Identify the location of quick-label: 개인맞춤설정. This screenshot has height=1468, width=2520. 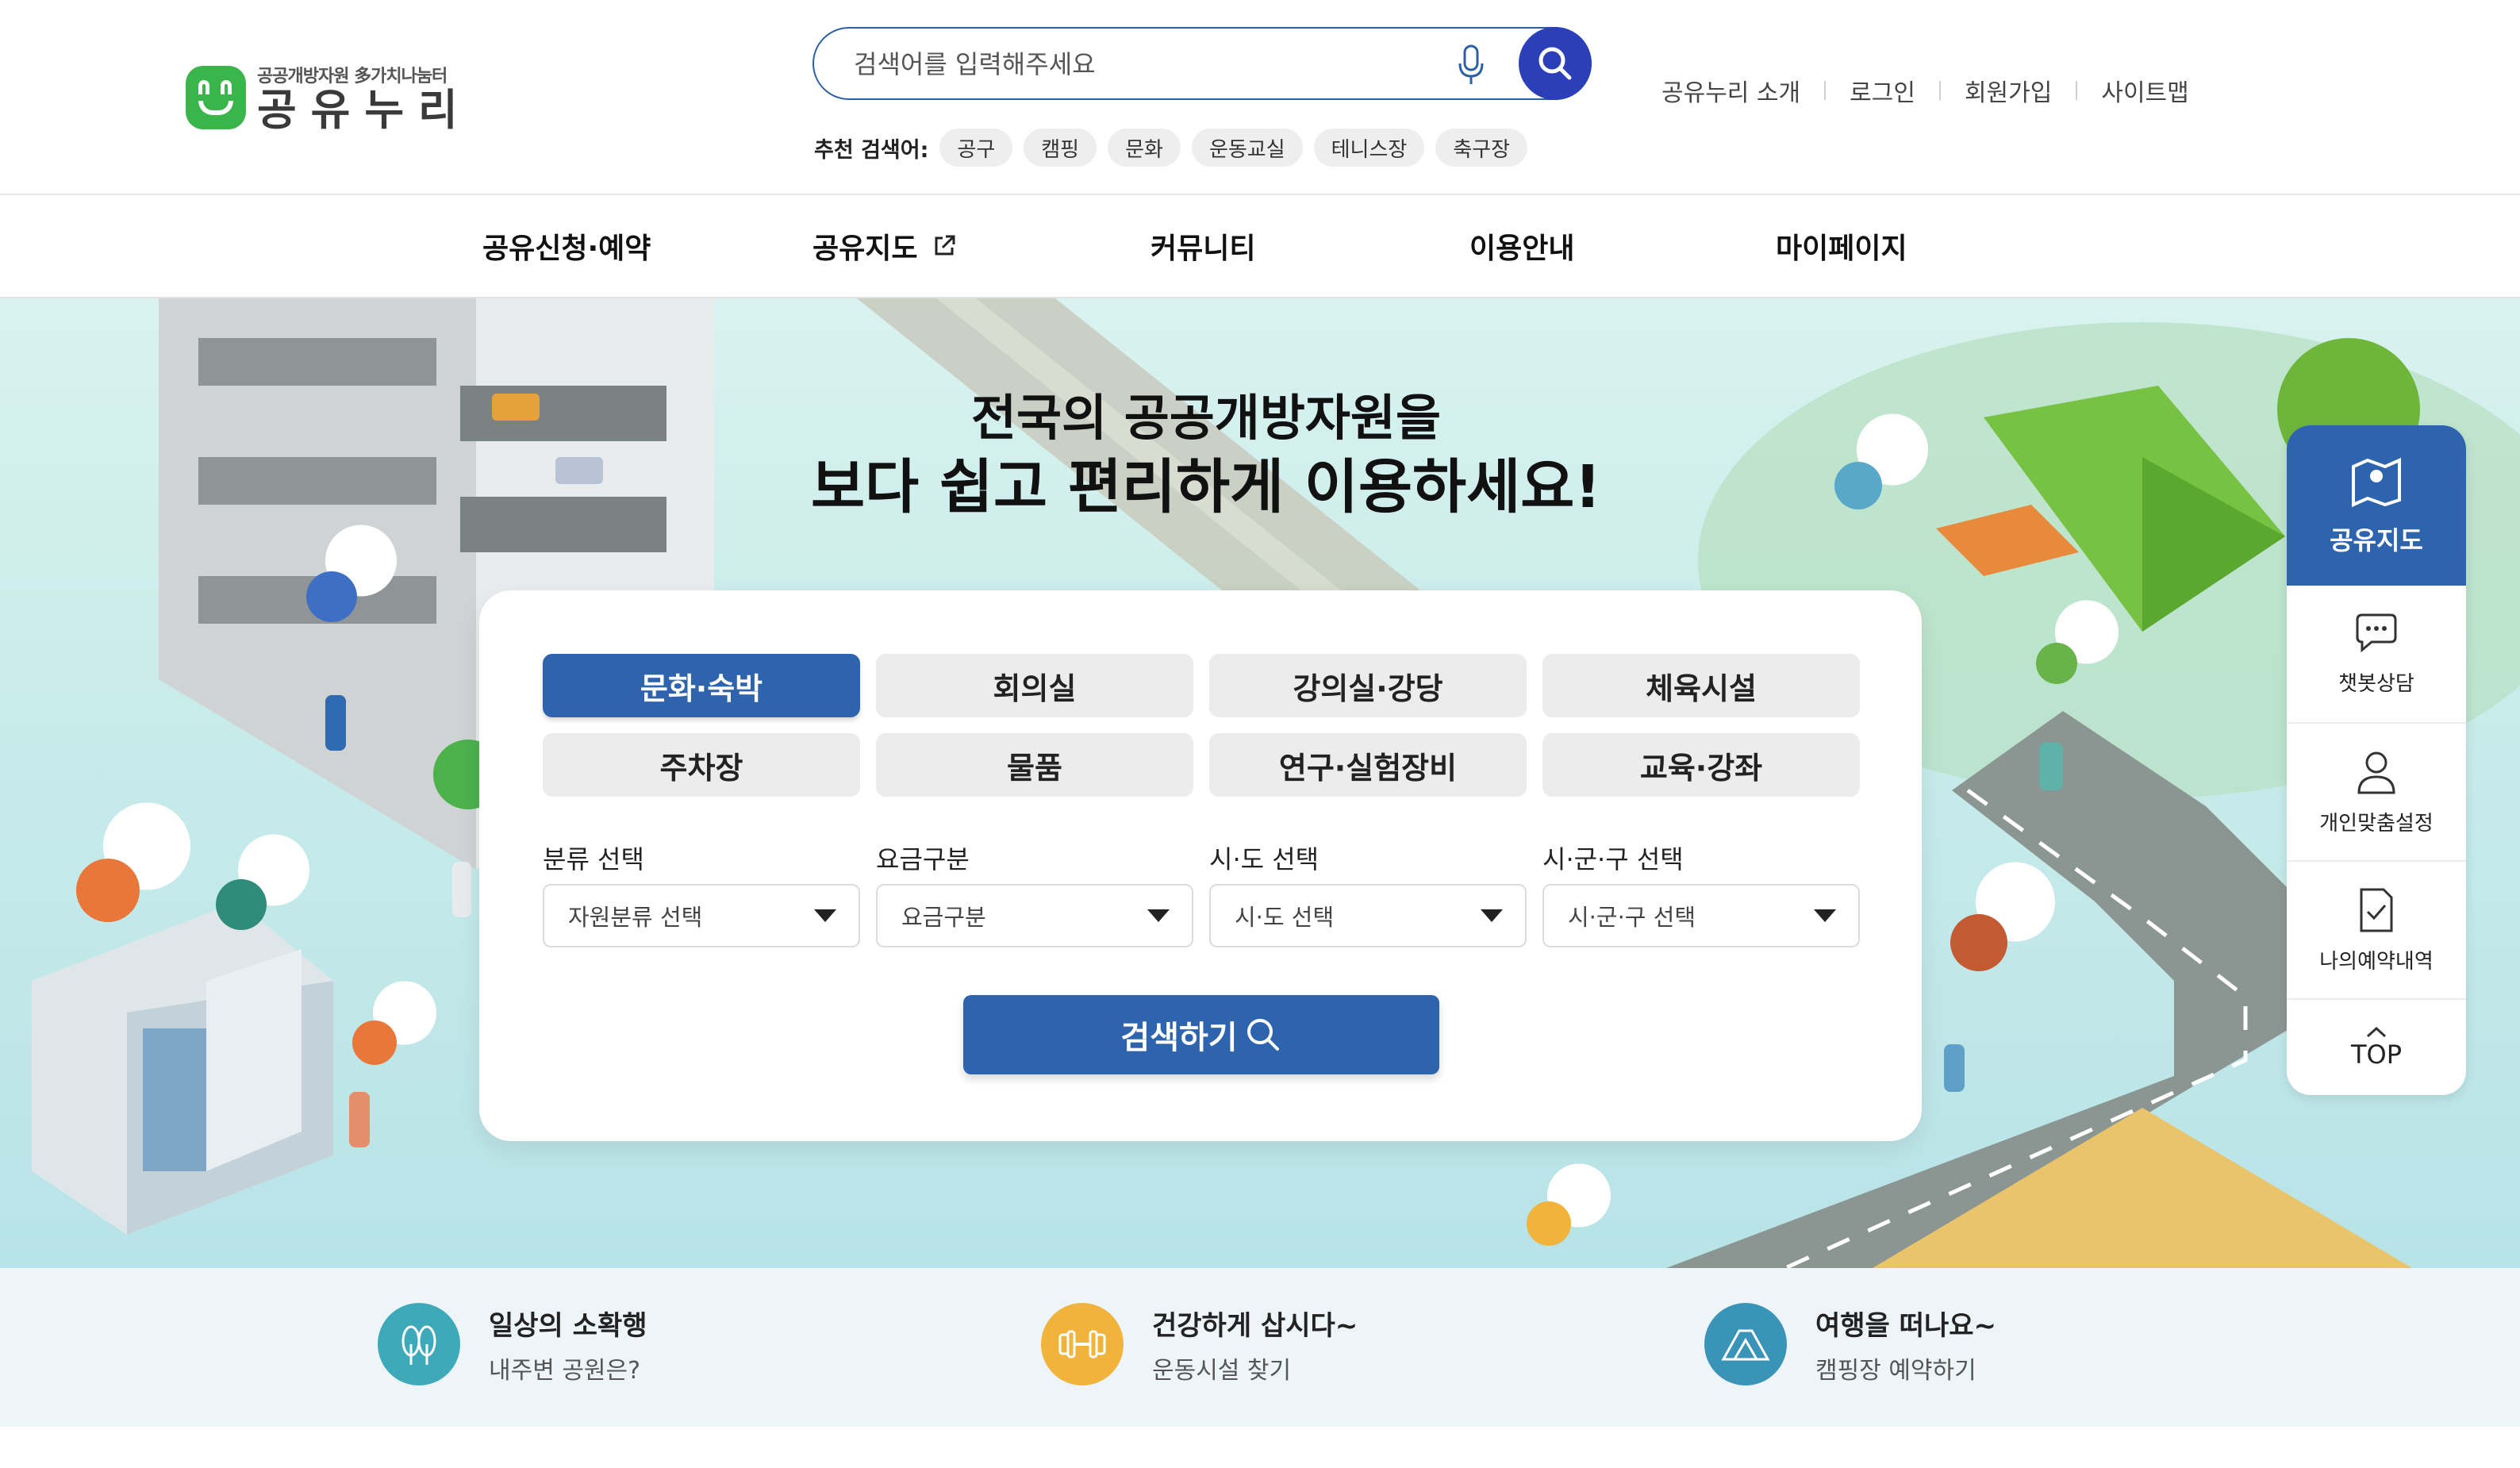
(2376, 824).